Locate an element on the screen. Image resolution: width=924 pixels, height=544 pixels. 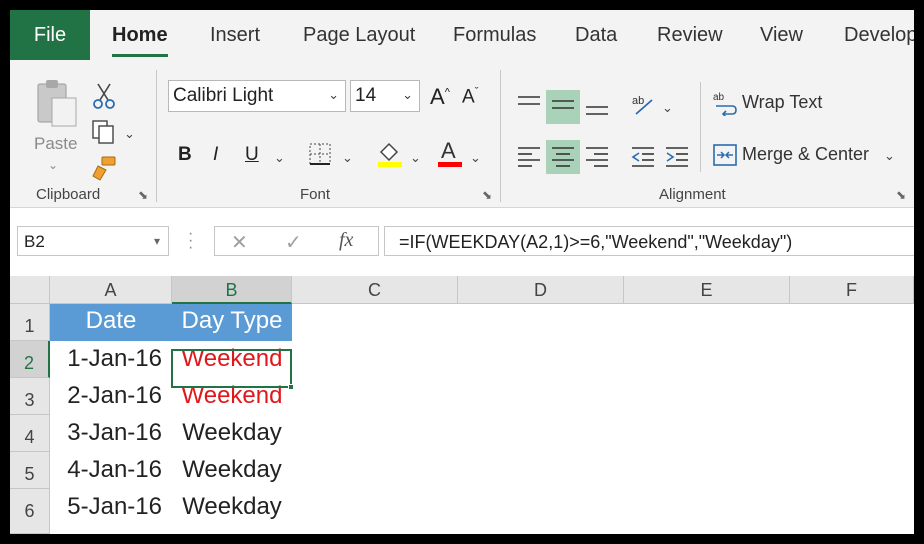
chevron-down-icon: ▾ is located at coordinates (156, 241).